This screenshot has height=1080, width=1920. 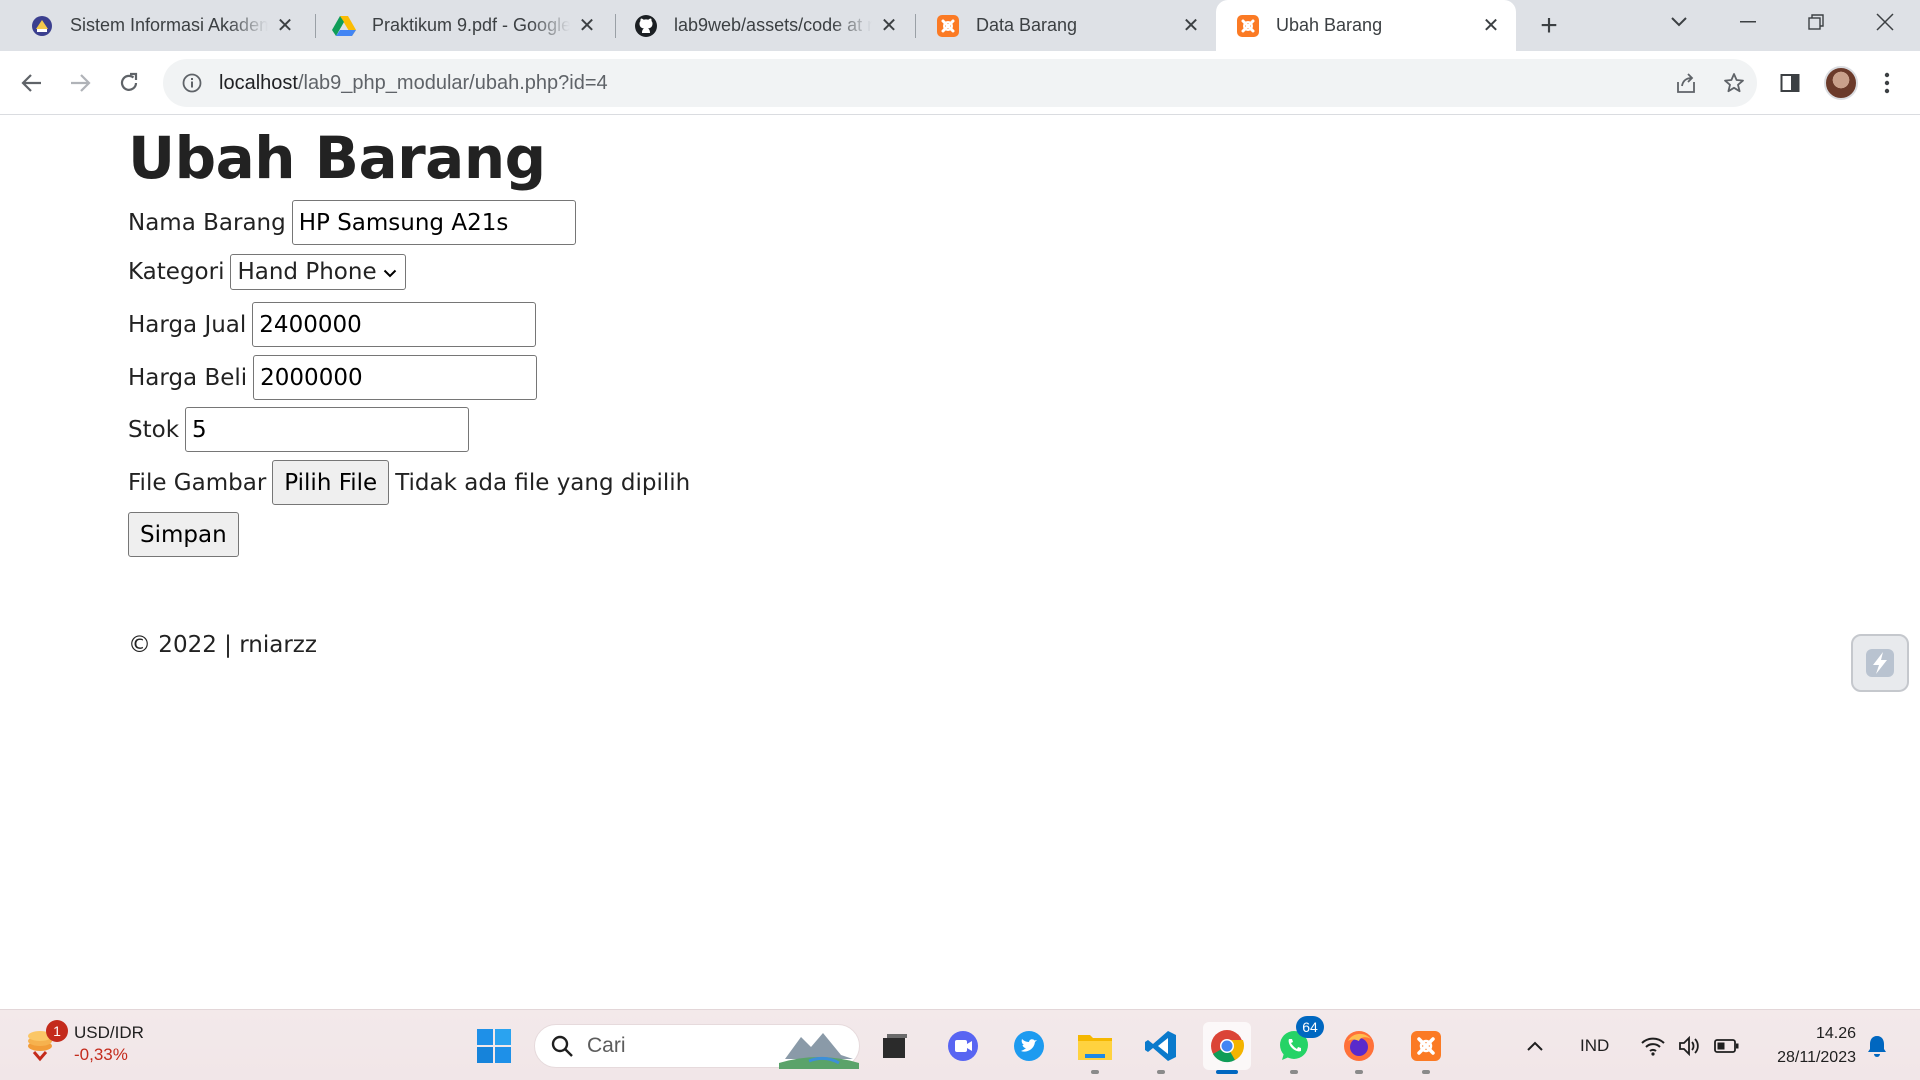 What do you see at coordinates (176, 272) in the screenshot?
I see `kategori-label: Kategori` at bounding box center [176, 272].